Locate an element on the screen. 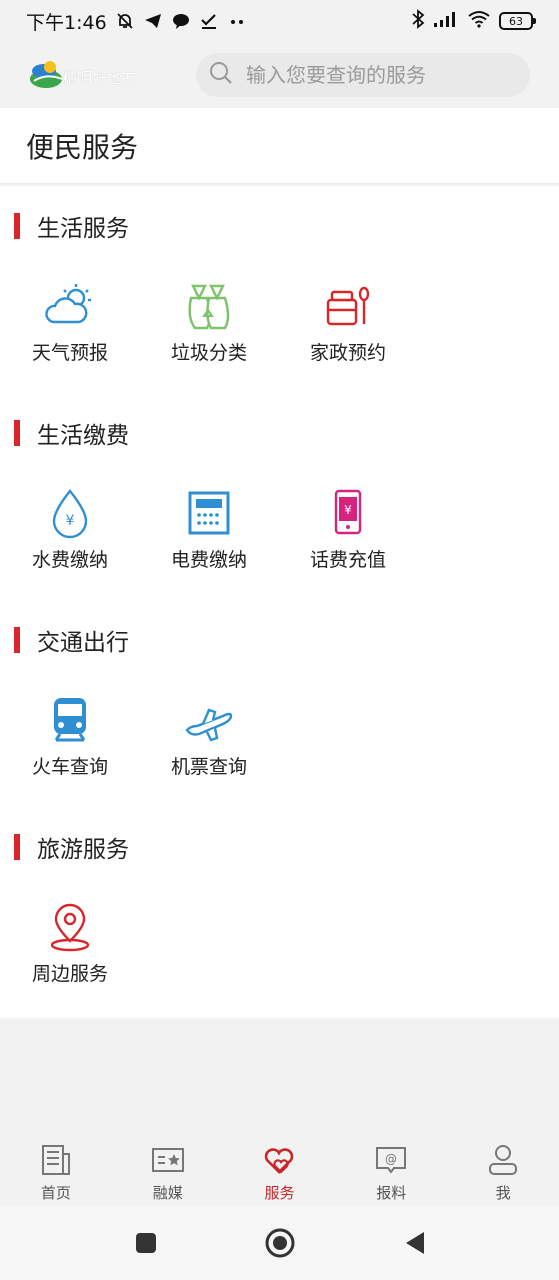 The width and height of the screenshot is (559, 1280). nav-item-media: 融媒 is located at coordinates (168, 1168).